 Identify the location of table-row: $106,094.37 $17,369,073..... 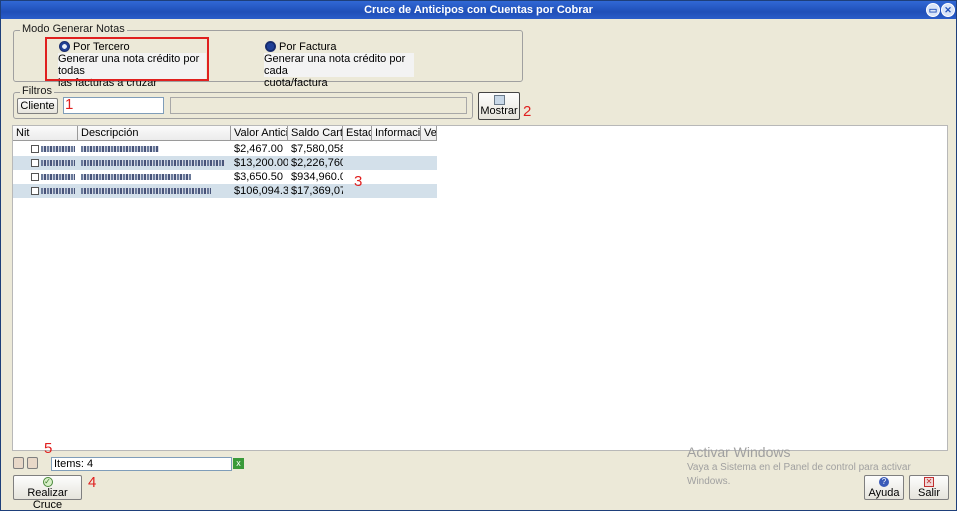
(225, 191).